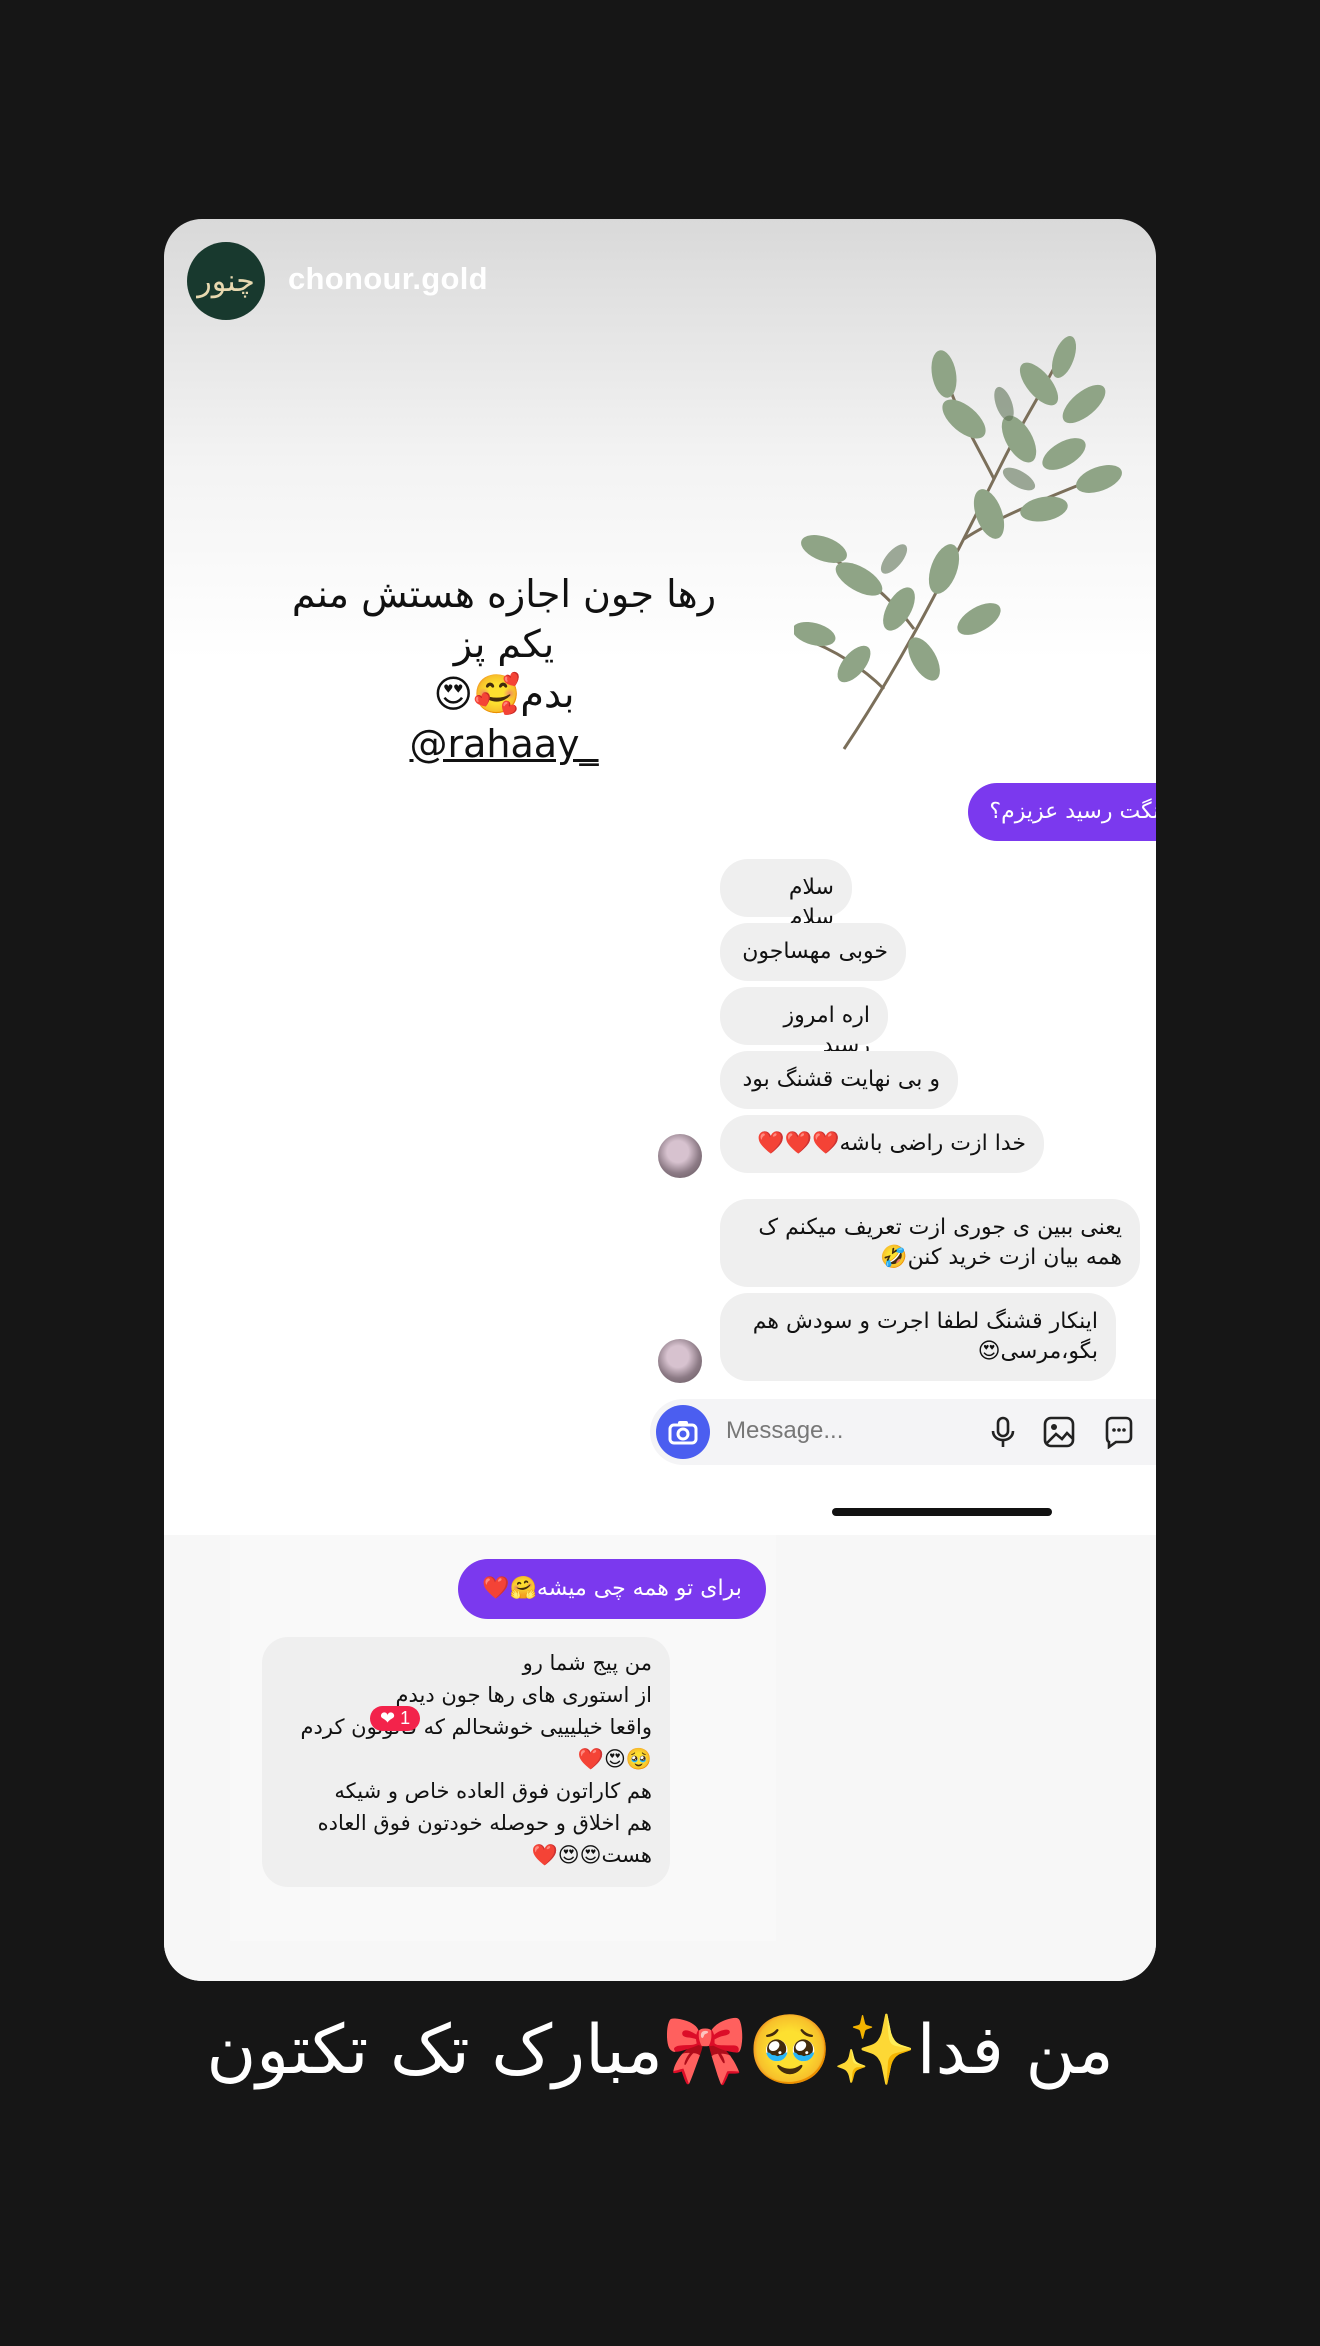 Image resolution: width=1320 pixels, height=2346 pixels. I want to click on microphone-icon, so click(1003, 1432).